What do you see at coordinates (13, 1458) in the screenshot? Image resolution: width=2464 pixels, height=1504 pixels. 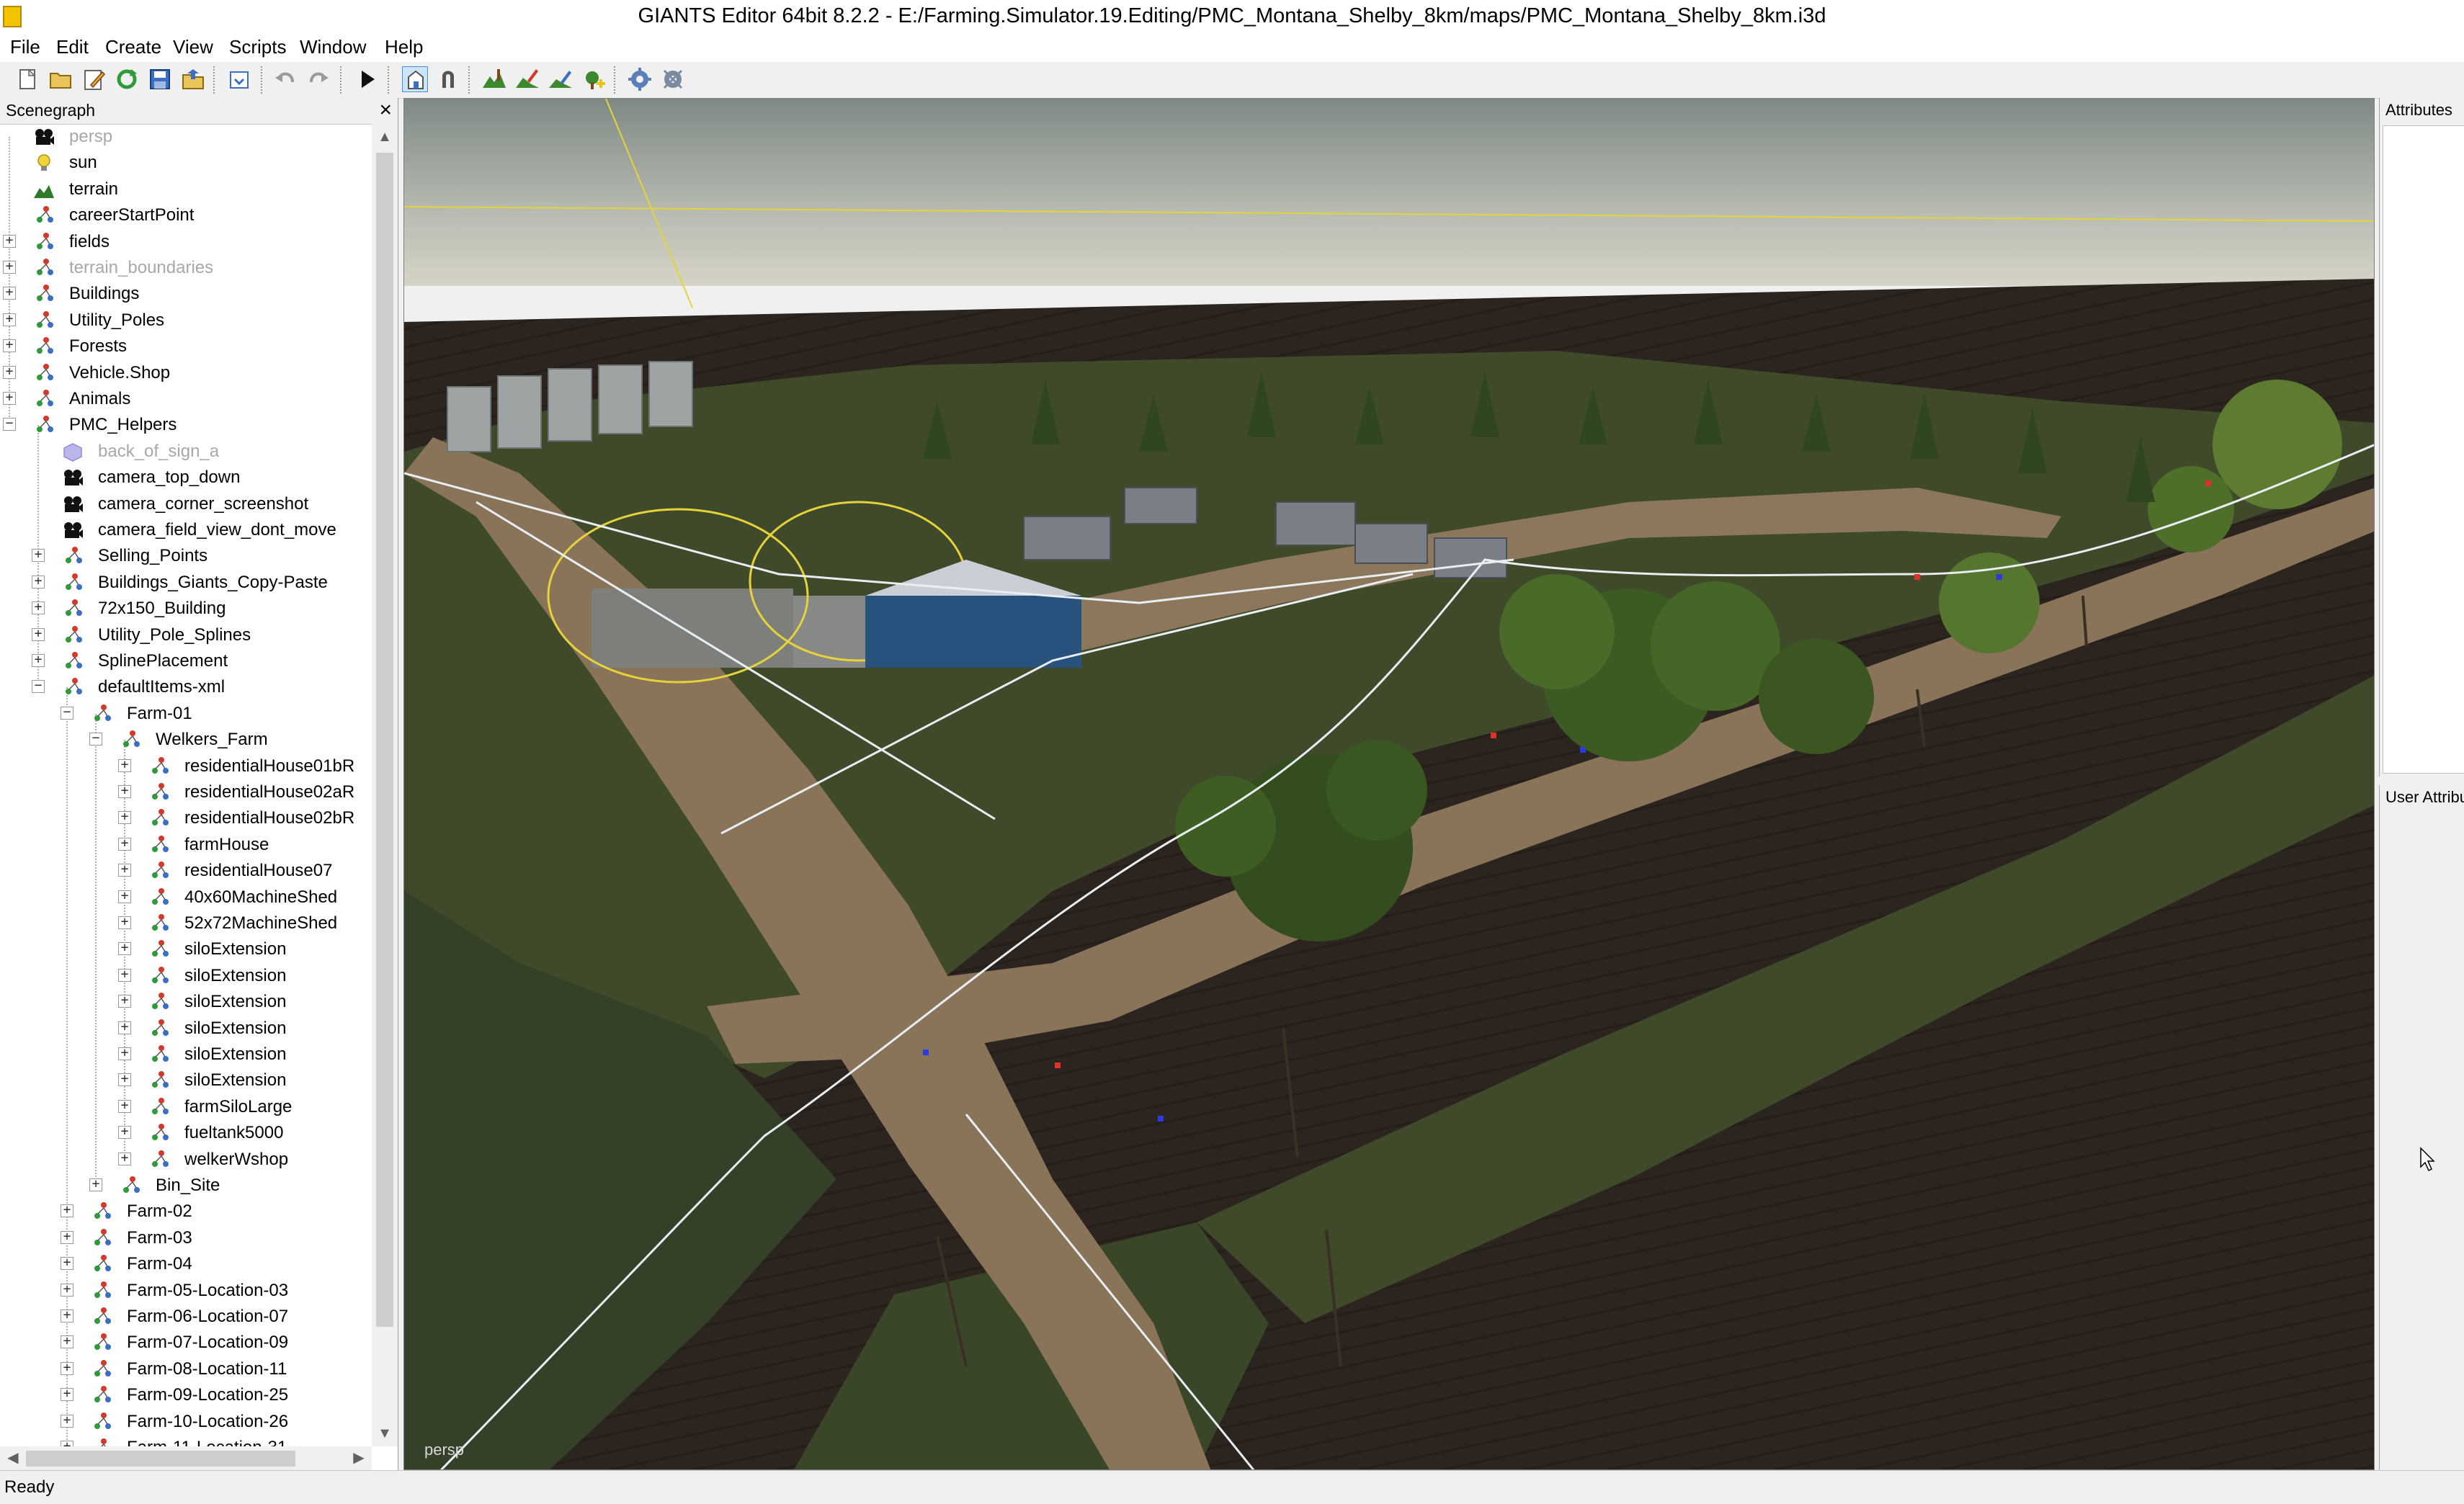 I see `scroll-left-icon: ◀` at bounding box center [13, 1458].